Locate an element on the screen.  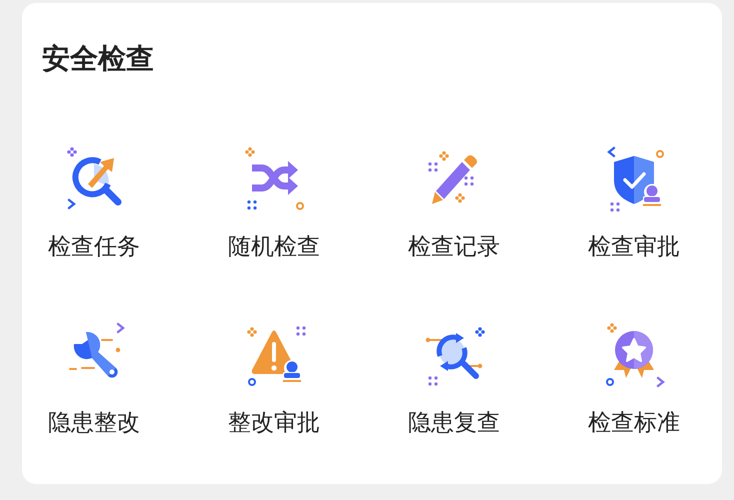
menu-item-label: 检查任务 is located at coordinates (94, 247).